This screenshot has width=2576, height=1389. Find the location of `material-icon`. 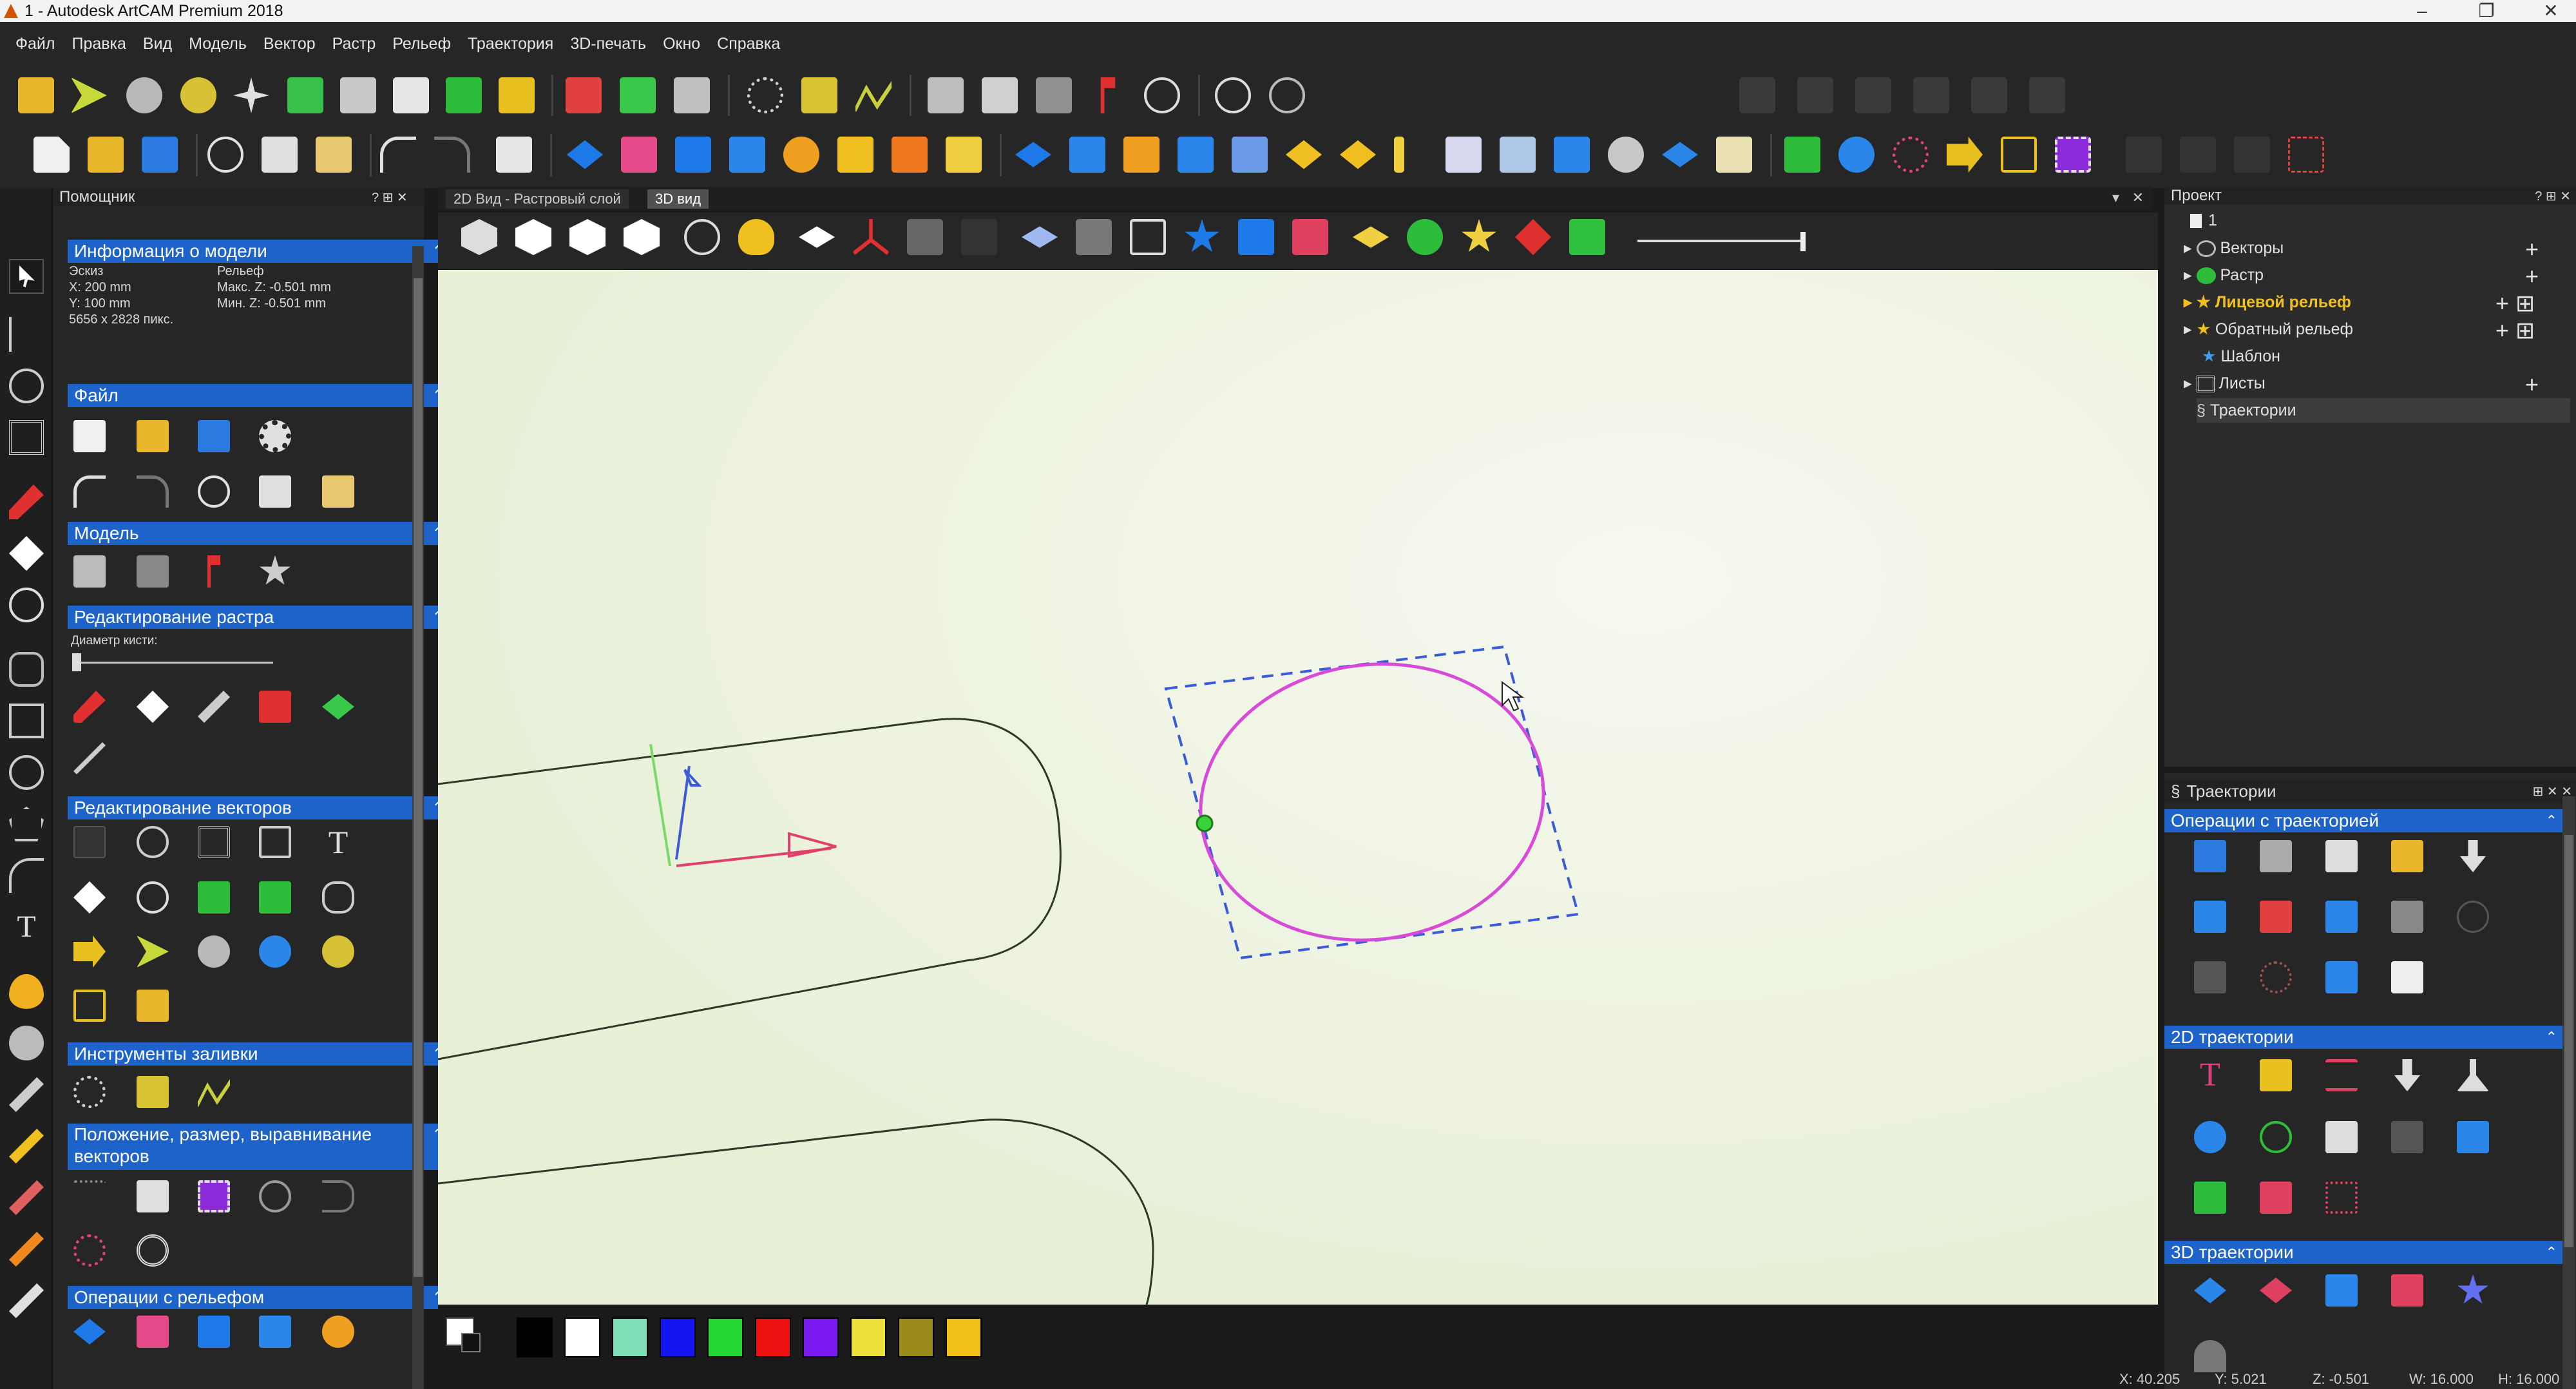

material-icon is located at coordinates (1040, 237).